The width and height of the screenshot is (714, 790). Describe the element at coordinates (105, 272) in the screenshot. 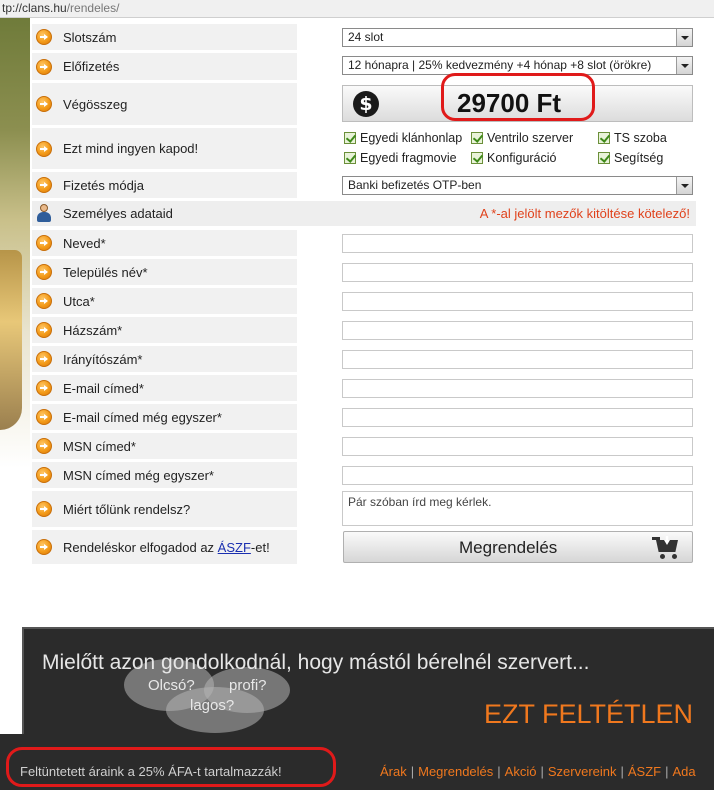

I see `field-label: Település név*` at that location.